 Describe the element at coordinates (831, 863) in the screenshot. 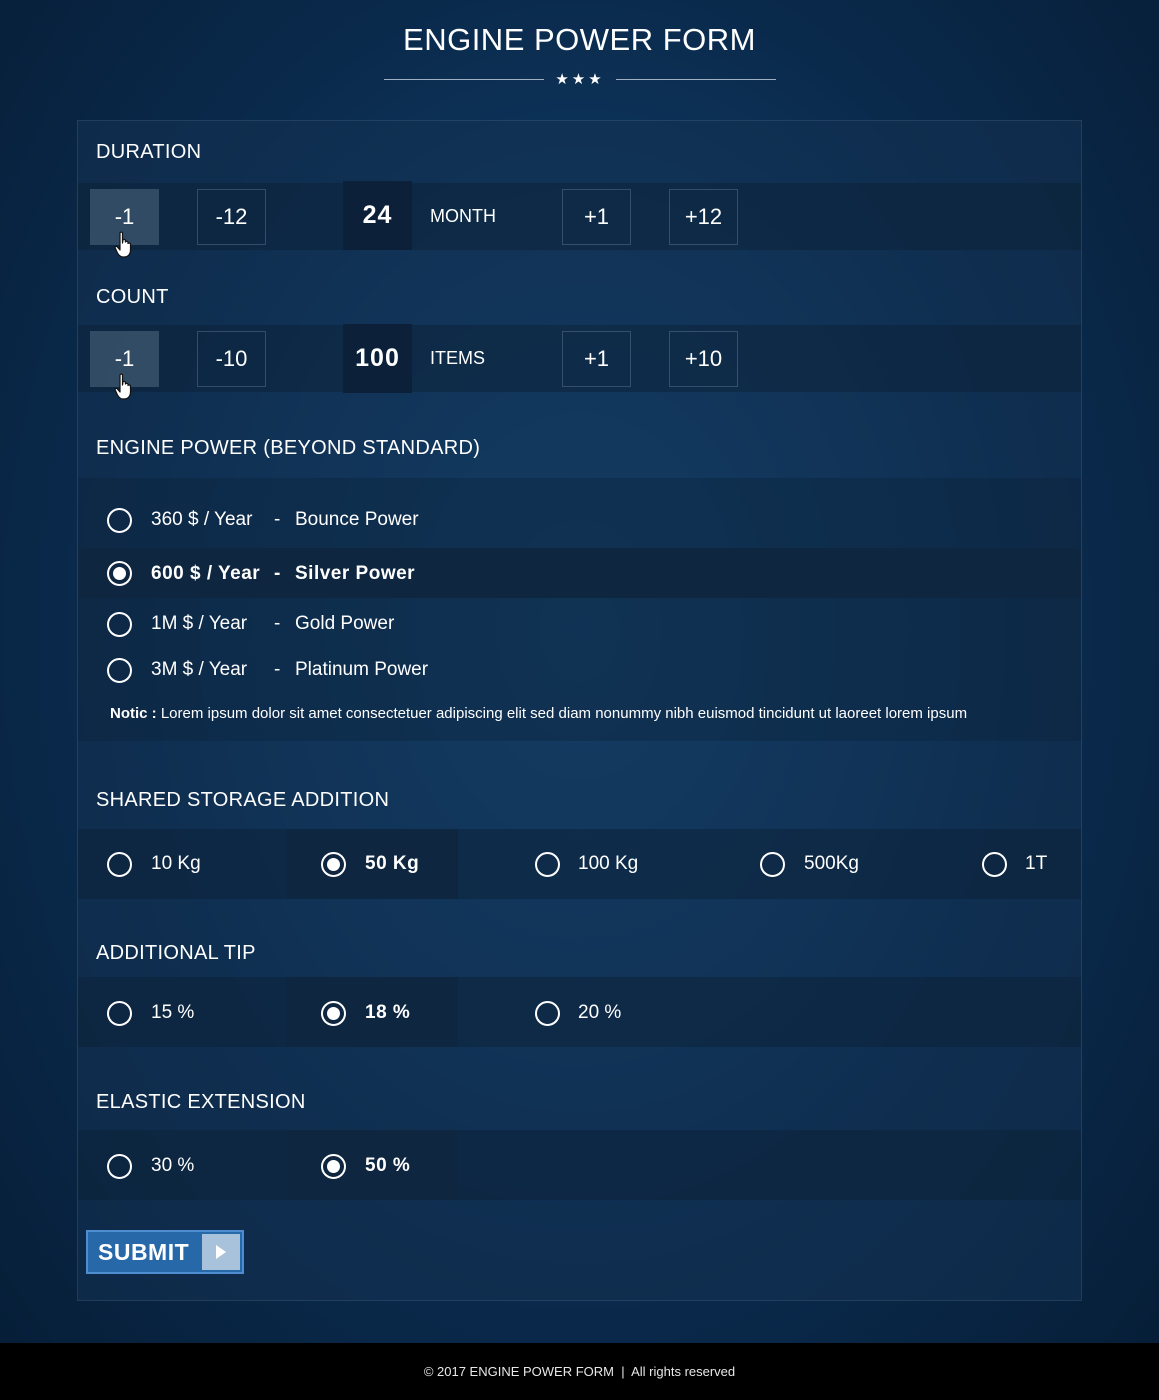

I see `storage-label-3: 500Kg` at that location.